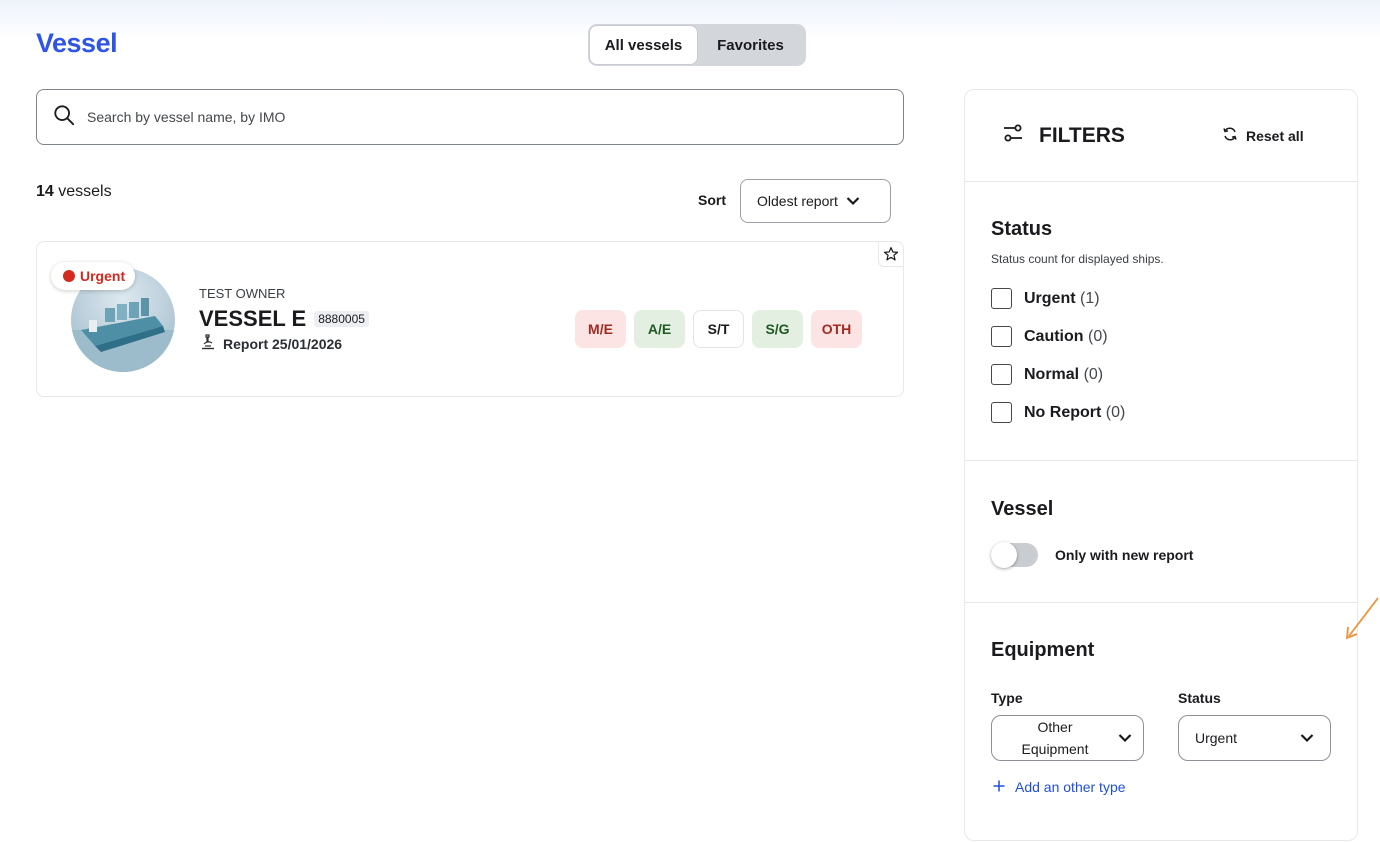 The height and width of the screenshot is (842, 1380). Describe the element at coordinates (1022, 229) in the screenshot. I see `status-section-title: Status` at that location.